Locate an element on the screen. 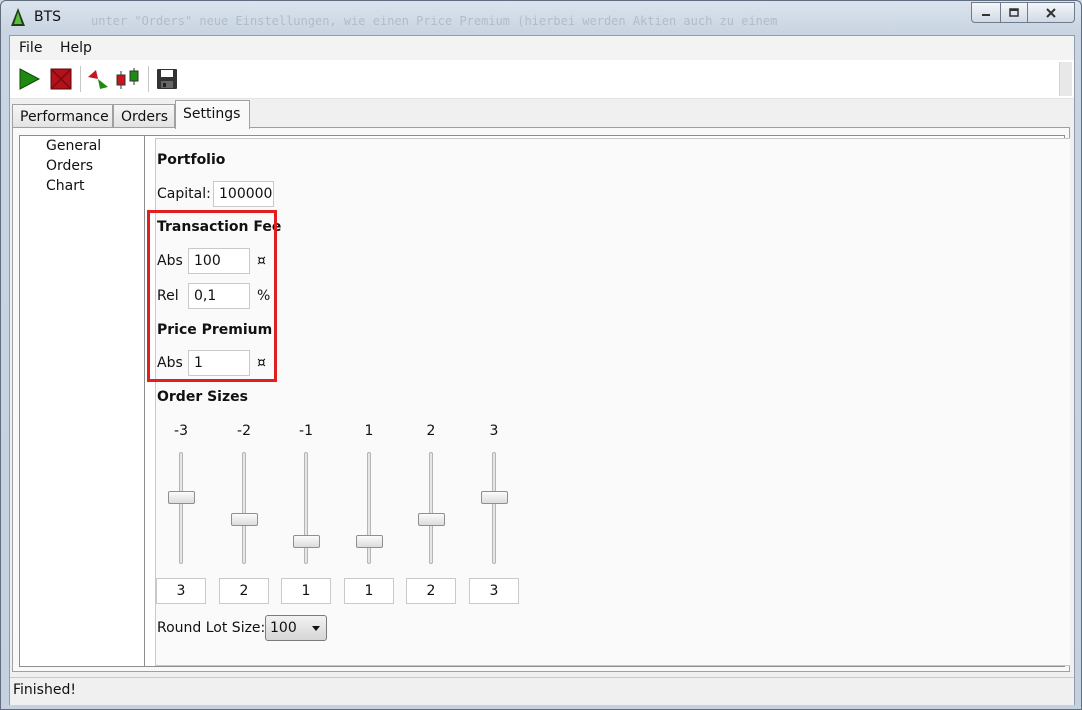  toolbar is located at coordinates (542, 79).